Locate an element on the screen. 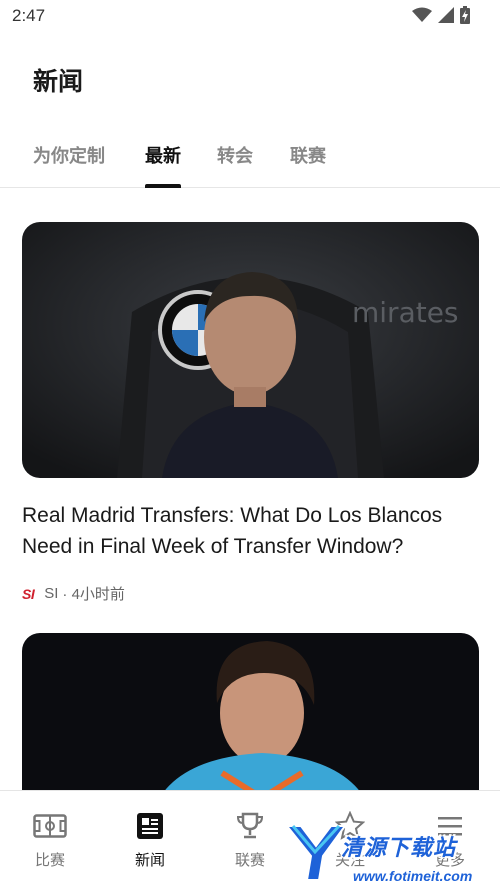 This screenshot has width=500, height=889. nav-label: 新闻 is located at coordinates (149, 860).